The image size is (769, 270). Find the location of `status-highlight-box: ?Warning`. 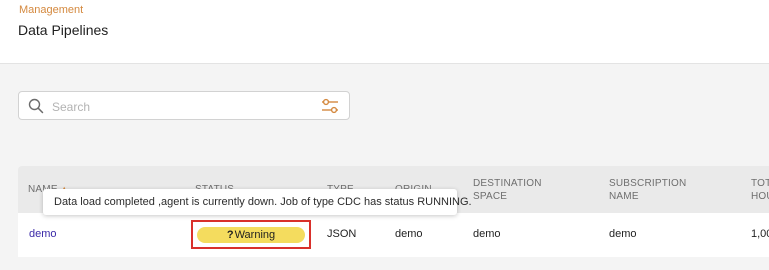

status-highlight-box: ?Warning is located at coordinates (251, 234).